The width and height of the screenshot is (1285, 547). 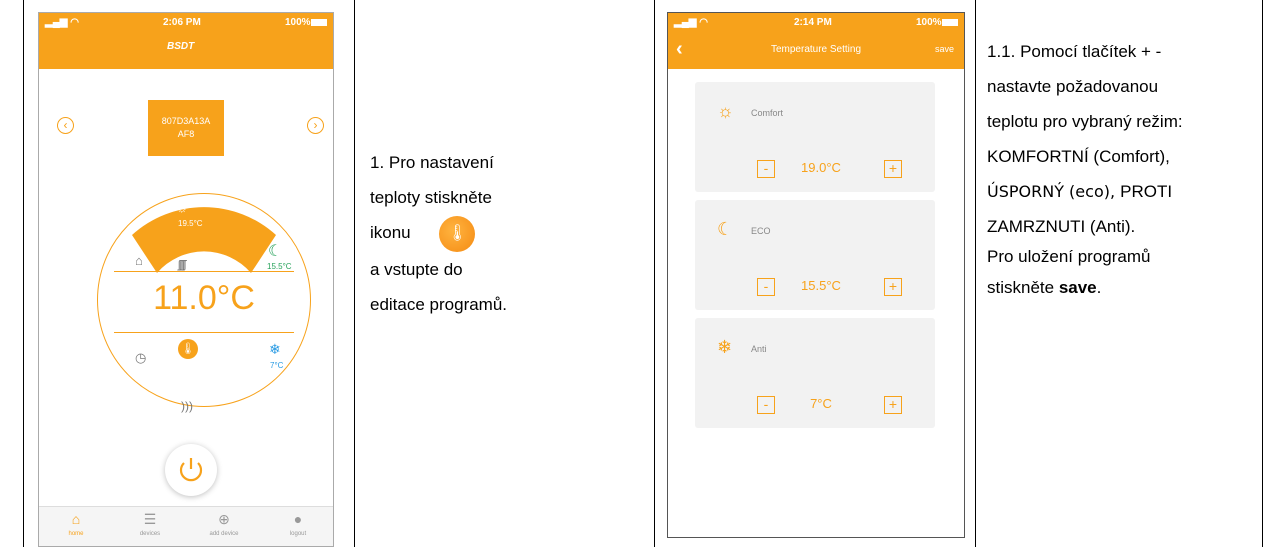 I want to click on device-id-badge: 807D3A13A AF8, so click(x=186, y=128).